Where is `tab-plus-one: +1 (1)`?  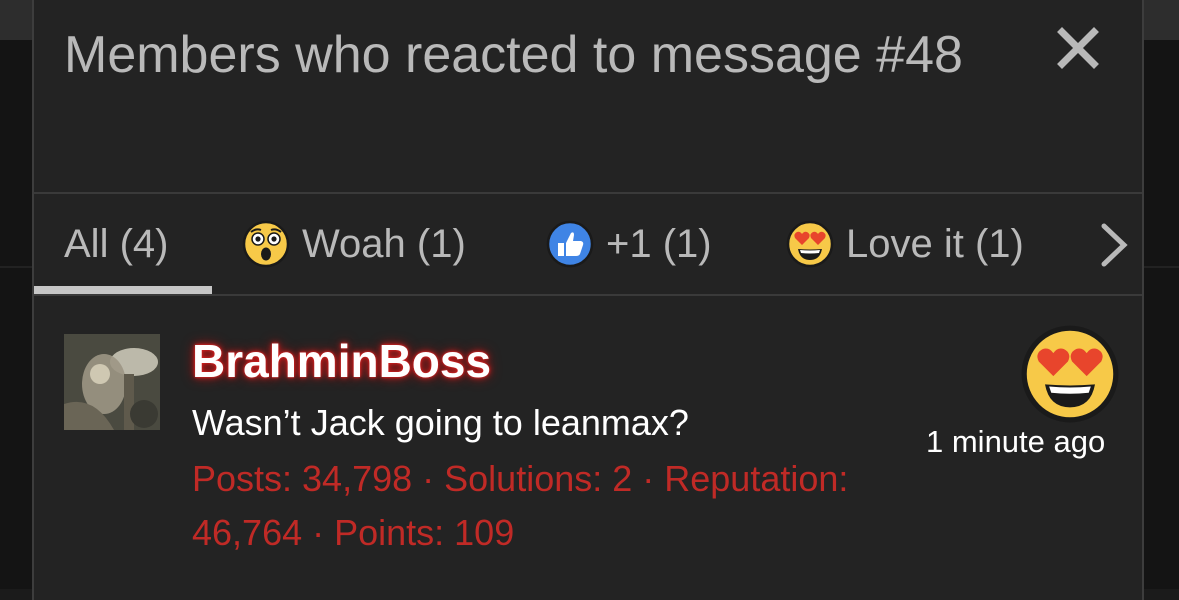 tab-plus-one: +1 (1) is located at coordinates (629, 244).